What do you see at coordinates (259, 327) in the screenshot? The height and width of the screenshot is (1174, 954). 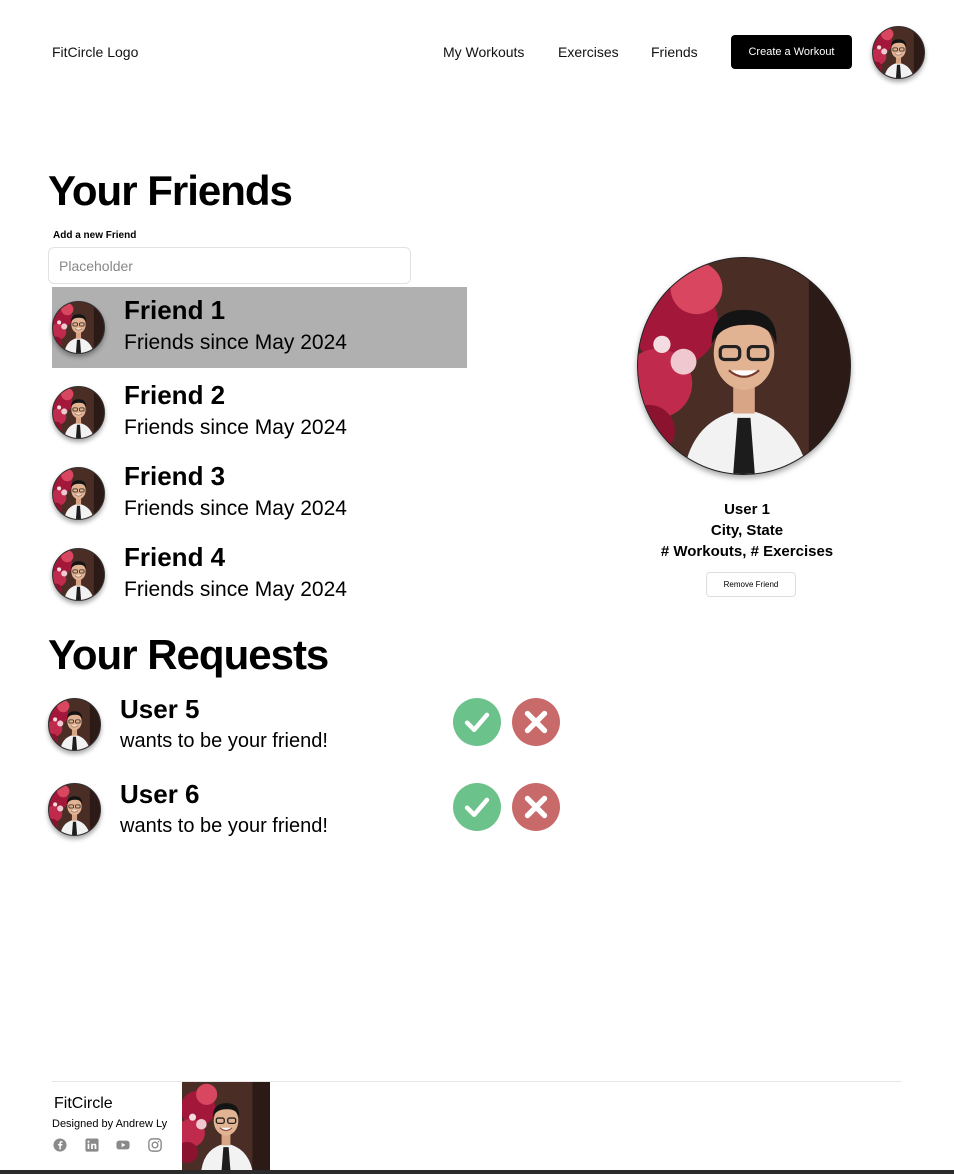 I see `friend-row-1: Friend 1 Friends since May 2024` at bounding box center [259, 327].